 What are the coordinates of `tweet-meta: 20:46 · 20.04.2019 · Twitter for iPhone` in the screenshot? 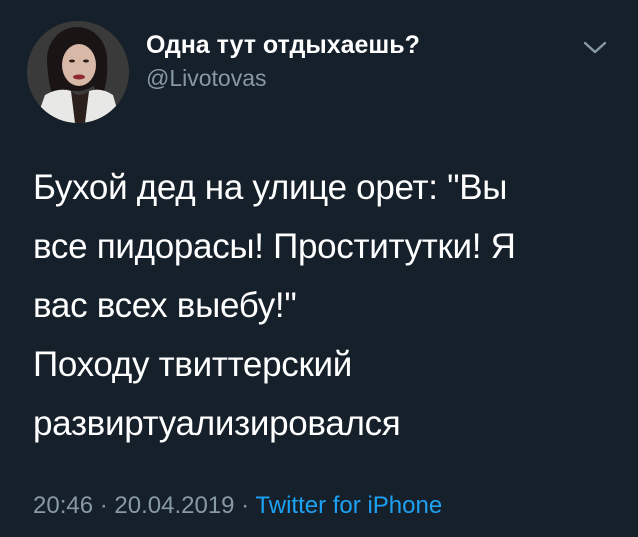 It's located at (237, 506).